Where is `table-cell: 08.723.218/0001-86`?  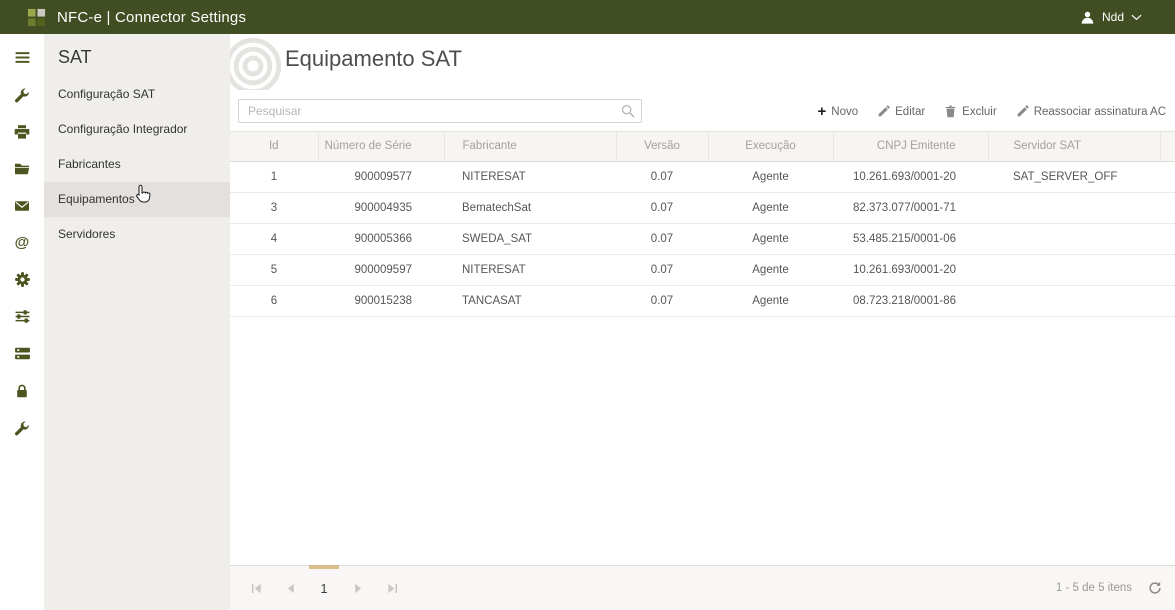
table-cell: 08.723.218/0001-86 is located at coordinates (910, 301).